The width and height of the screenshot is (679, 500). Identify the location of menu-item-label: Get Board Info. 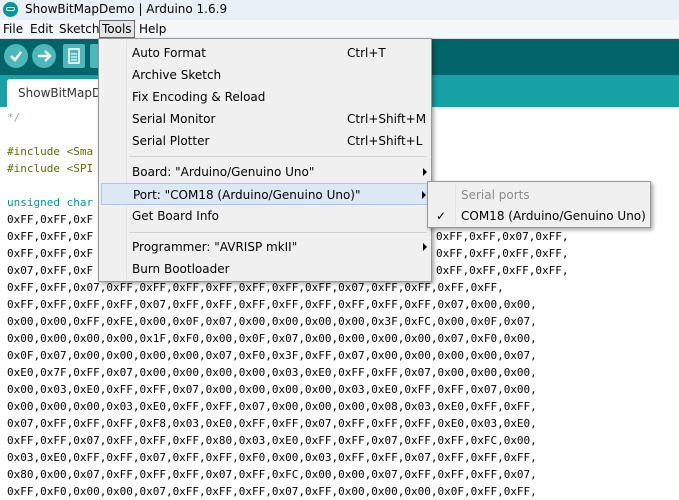
(175, 216).